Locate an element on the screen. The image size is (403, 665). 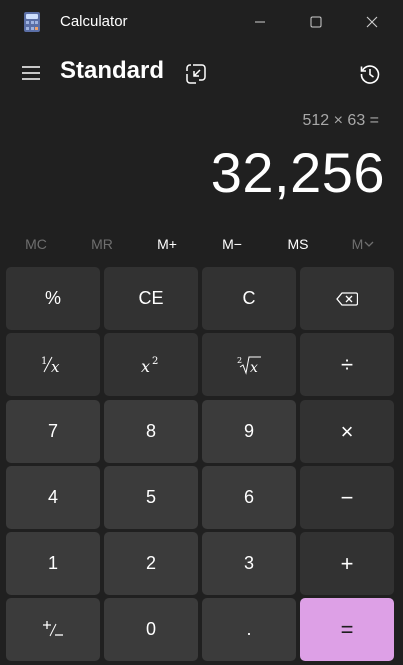
result-display: 32,256 is located at coordinates (297, 172).